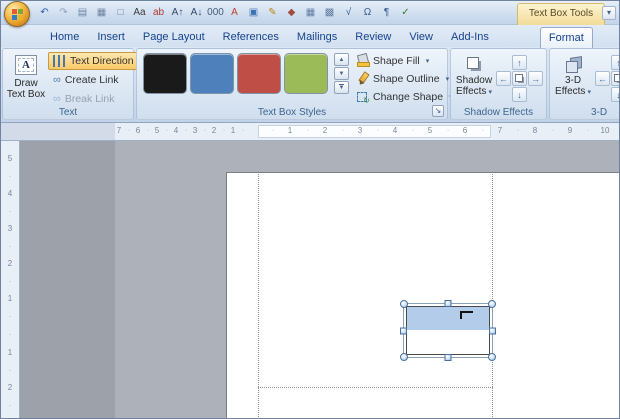 Image resolution: width=620 pixels, height=419 pixels. I want to click on ruler-mark: 10, so click(605, 130).